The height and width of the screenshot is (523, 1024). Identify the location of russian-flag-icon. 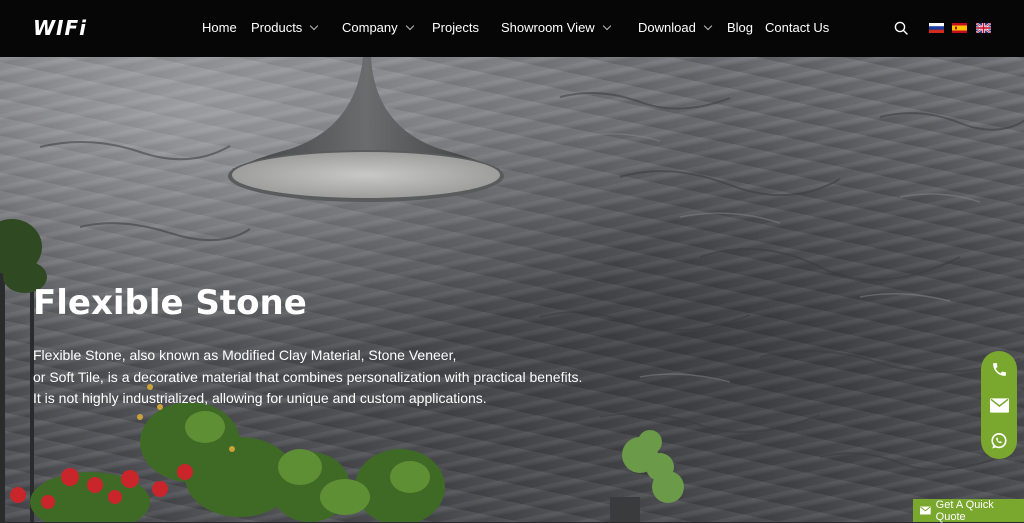
(936, 28).